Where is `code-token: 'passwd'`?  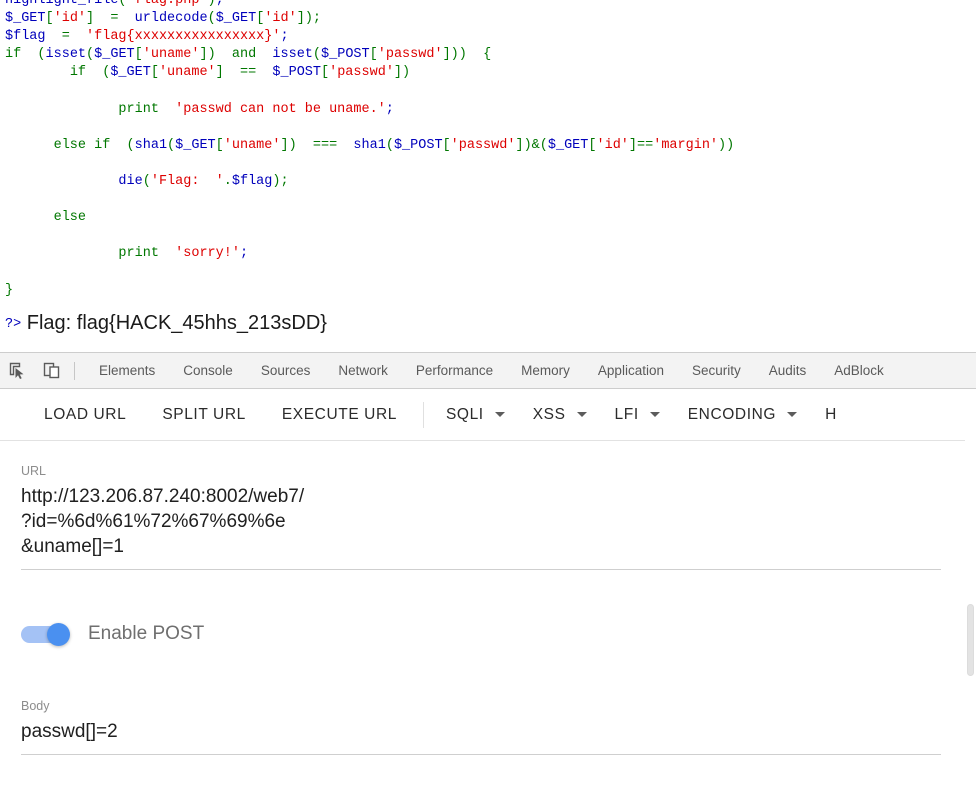 code-token: 'passwd' is located at coordinates (361, 73).